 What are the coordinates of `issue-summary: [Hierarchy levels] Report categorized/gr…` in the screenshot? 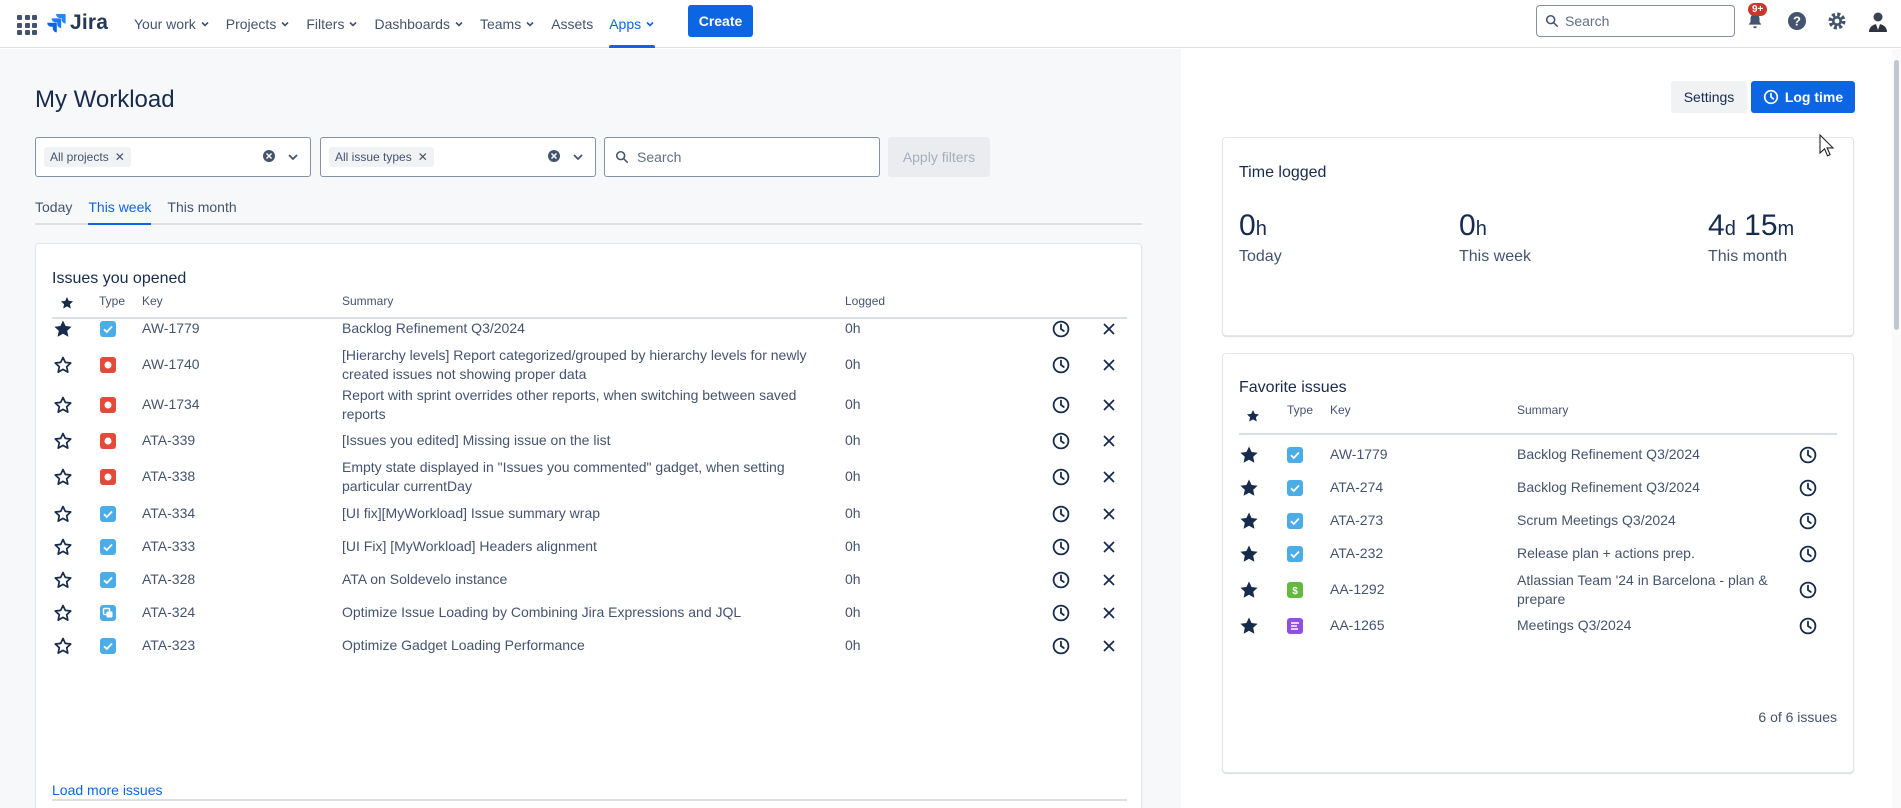 It's located at (597, 365).